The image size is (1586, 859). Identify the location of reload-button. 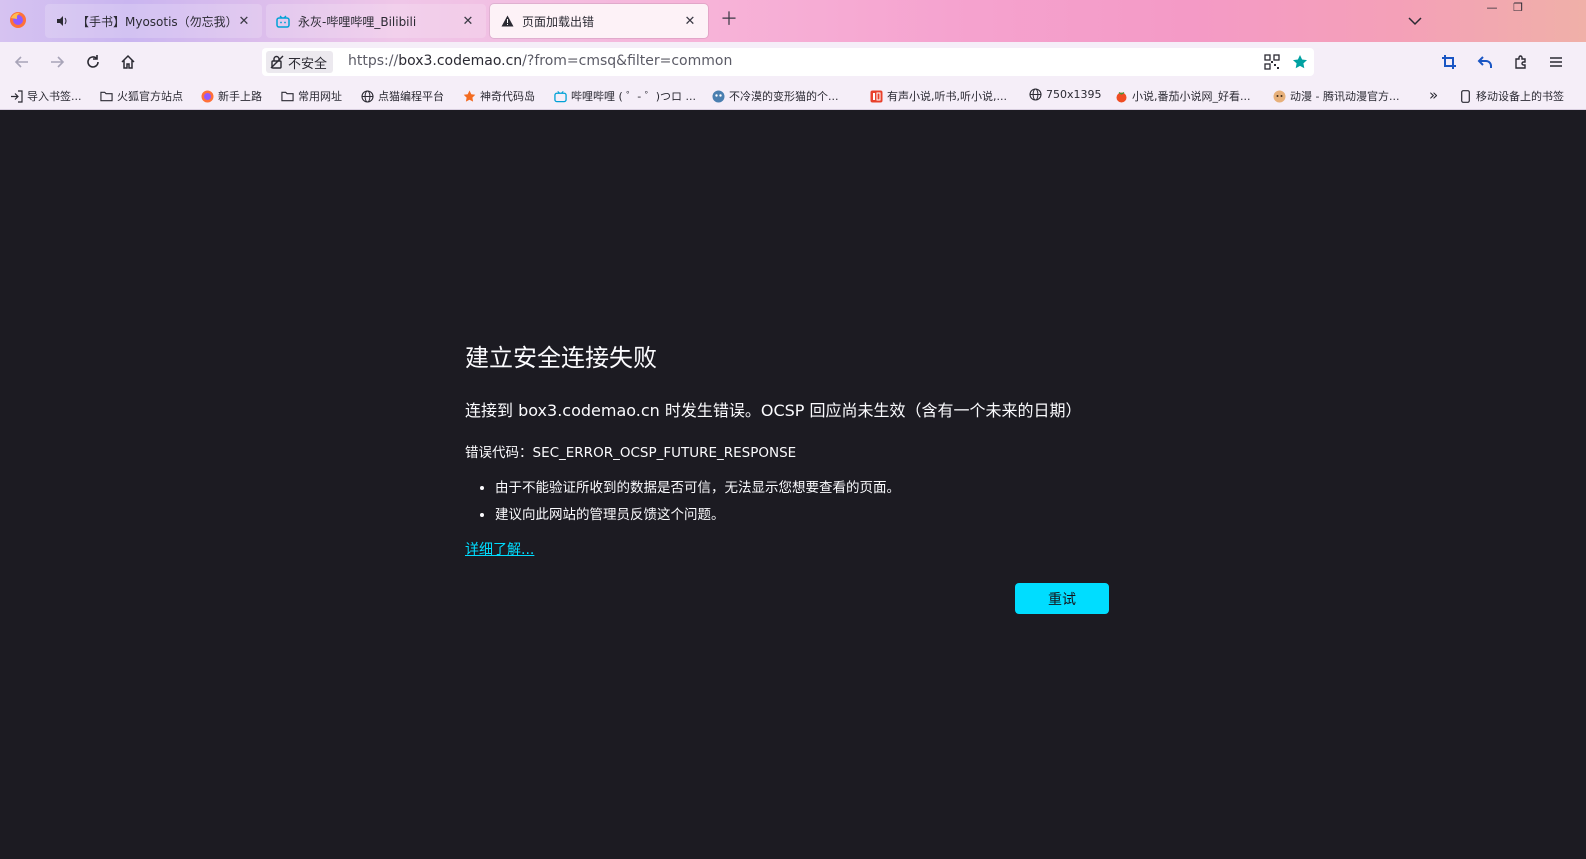
(93, 62).